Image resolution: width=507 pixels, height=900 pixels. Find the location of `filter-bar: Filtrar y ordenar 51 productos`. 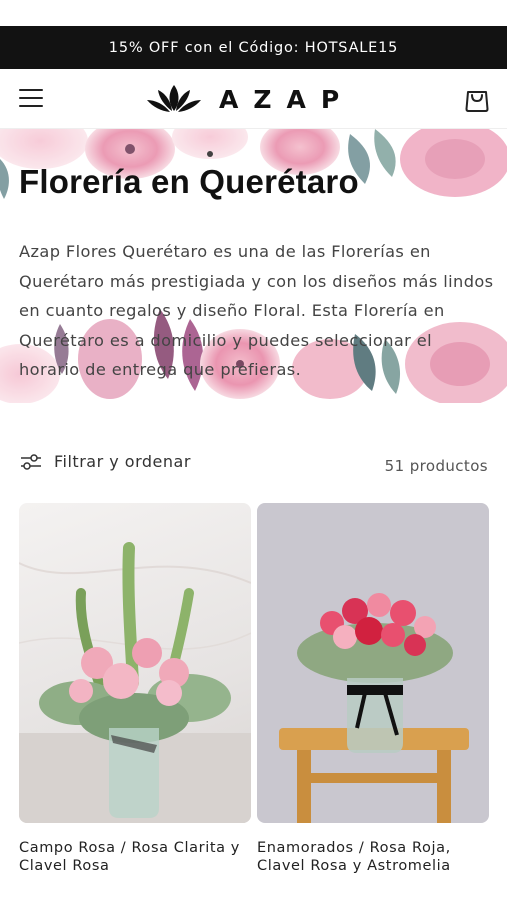

filter-bar: Filtrar y ordenar 51 productos is located at coordinates (253, 466).